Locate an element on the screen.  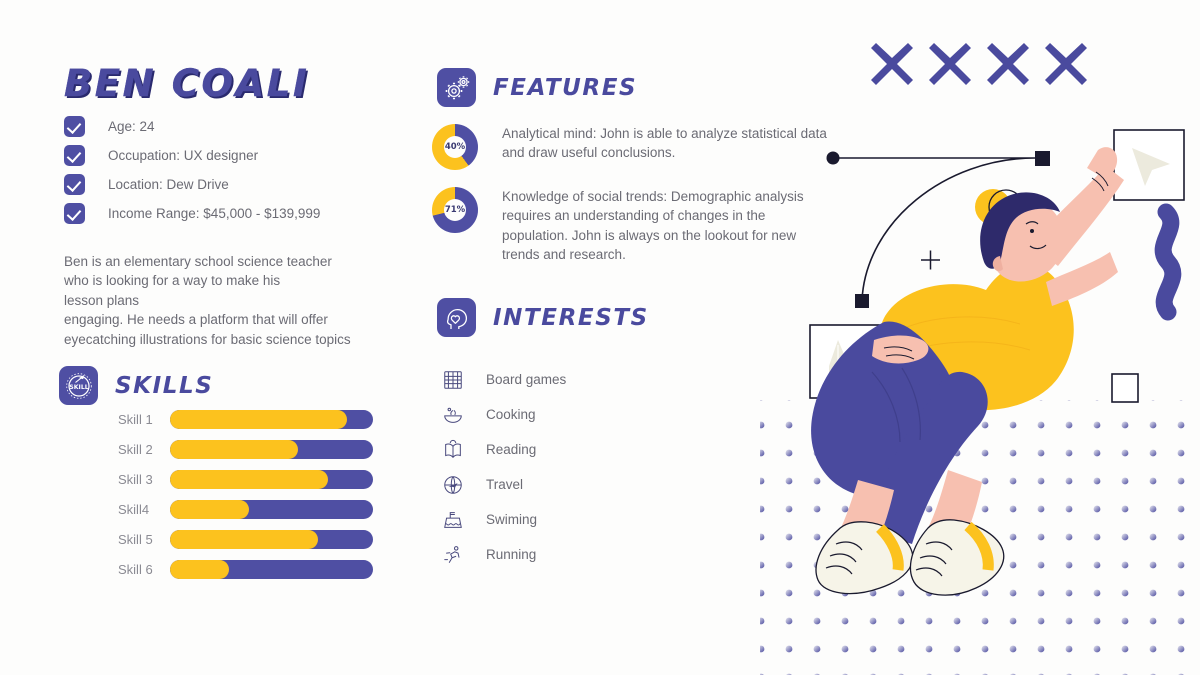
small-square-decoration is located at coordinates (1125, 388).